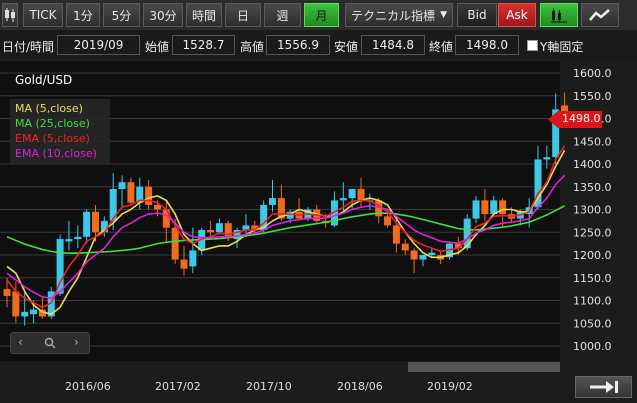  What do you see at coordinates (581, 118) in the screenshot?
I see `last-price-label: 1498.0` at bounding box center [581, 118].